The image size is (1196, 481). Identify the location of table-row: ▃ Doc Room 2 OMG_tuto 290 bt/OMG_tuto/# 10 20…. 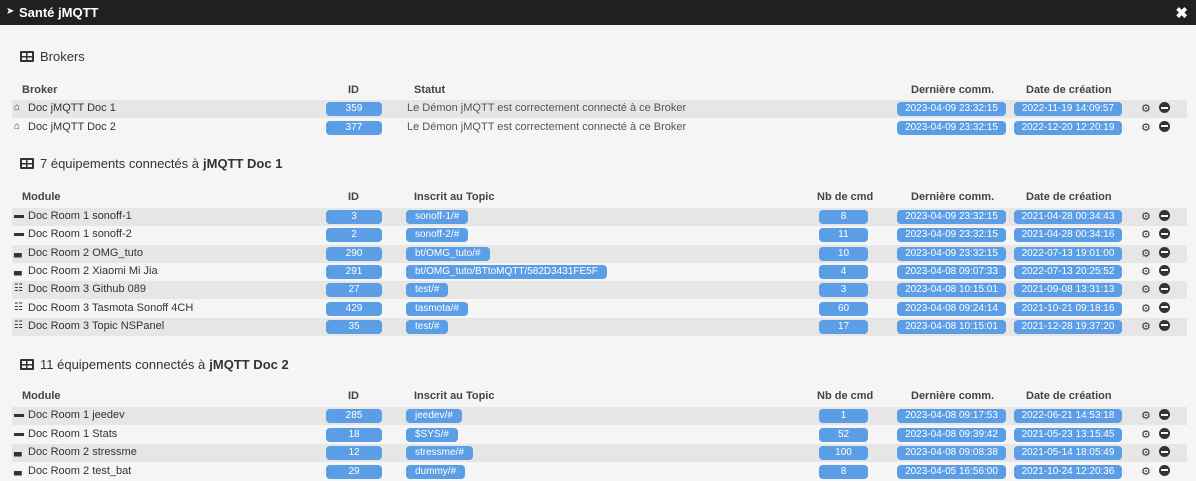
(599, 253).